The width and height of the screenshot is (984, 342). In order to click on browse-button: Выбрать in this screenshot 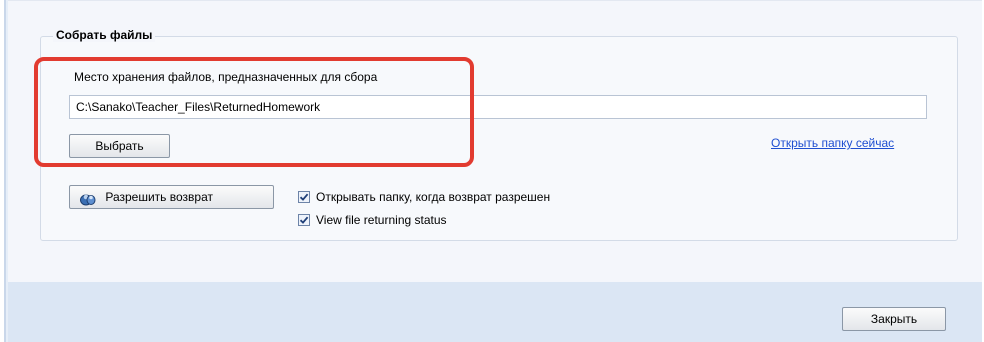, I will do `click(119, 146)`.